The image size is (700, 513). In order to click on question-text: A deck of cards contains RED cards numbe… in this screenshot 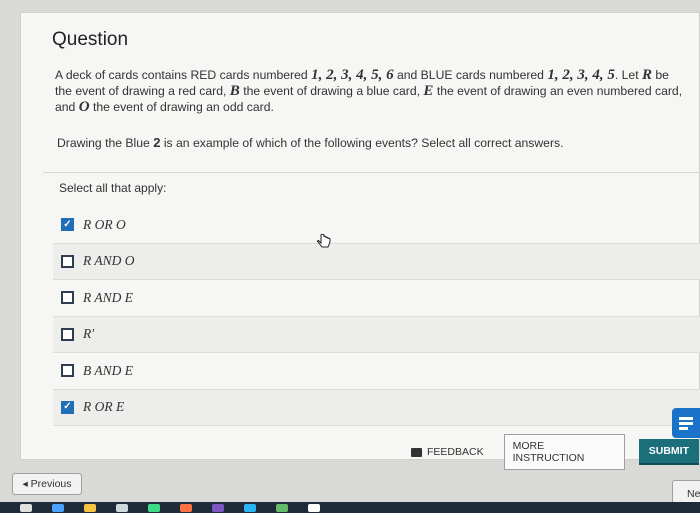, I will do `click(369, 91)`.